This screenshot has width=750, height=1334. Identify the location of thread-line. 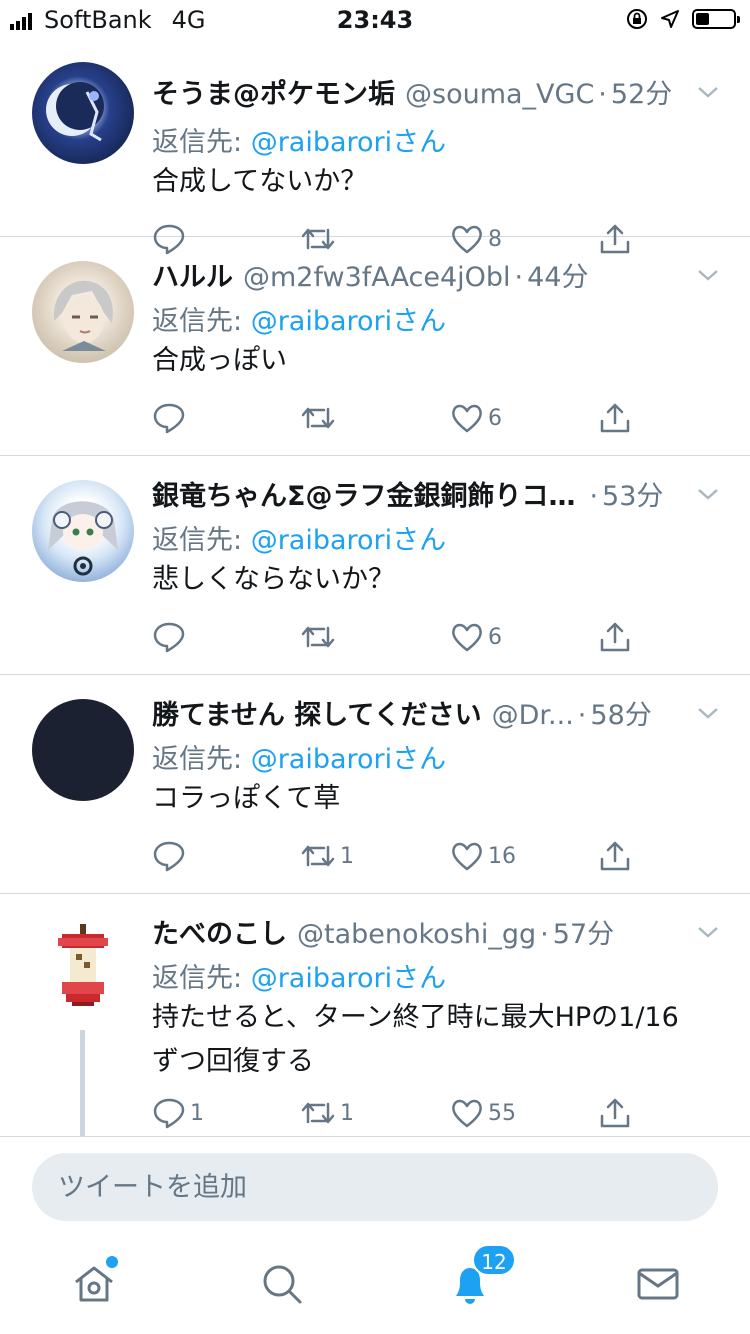
(82, 1083).